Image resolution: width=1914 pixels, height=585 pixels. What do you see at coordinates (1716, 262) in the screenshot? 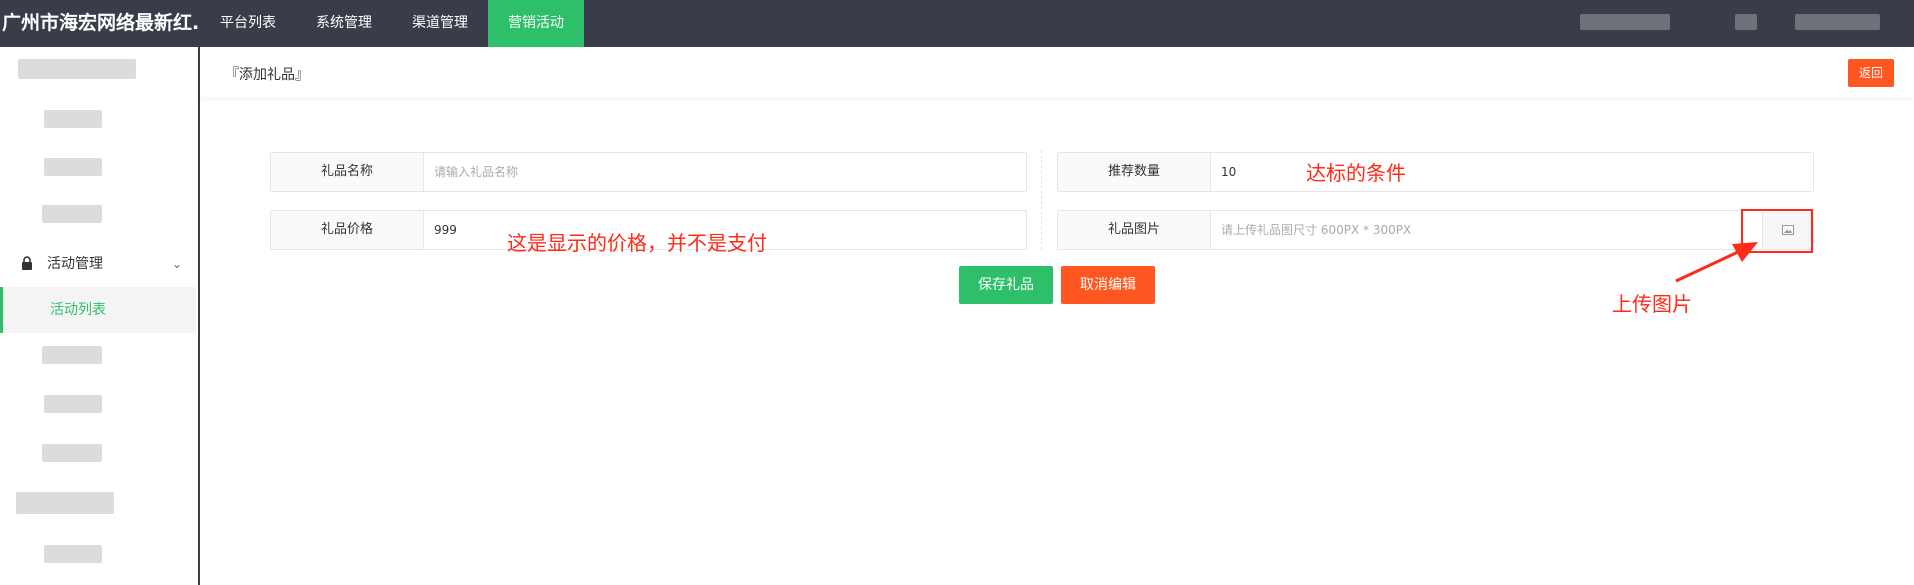
I see `annotation-arrow-icon` at bounding box center [1716, 262].